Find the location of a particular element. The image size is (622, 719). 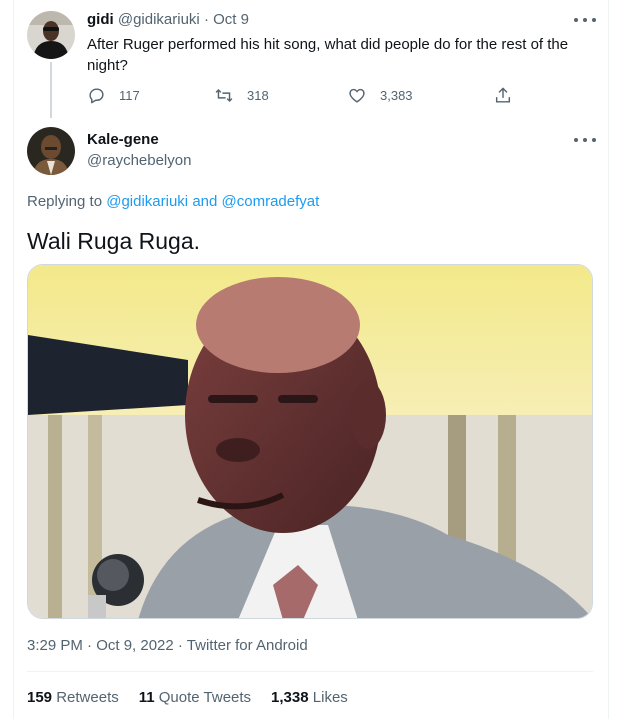

timeline-border-right is located at coordinates (608, 359).